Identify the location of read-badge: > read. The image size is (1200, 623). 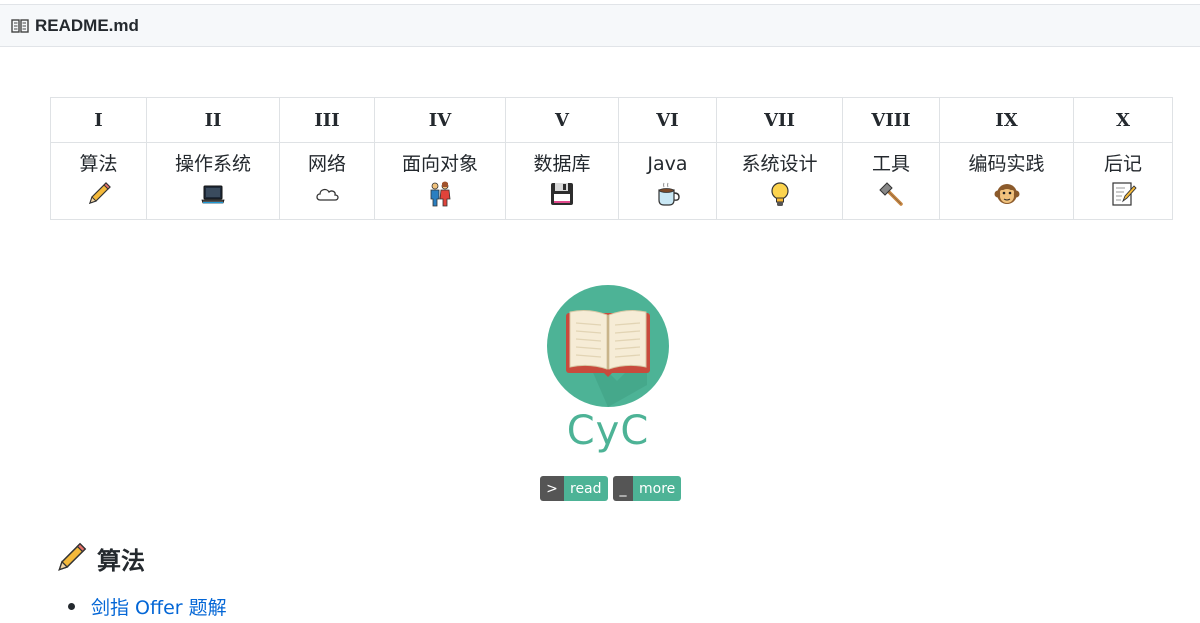
(574, 488).